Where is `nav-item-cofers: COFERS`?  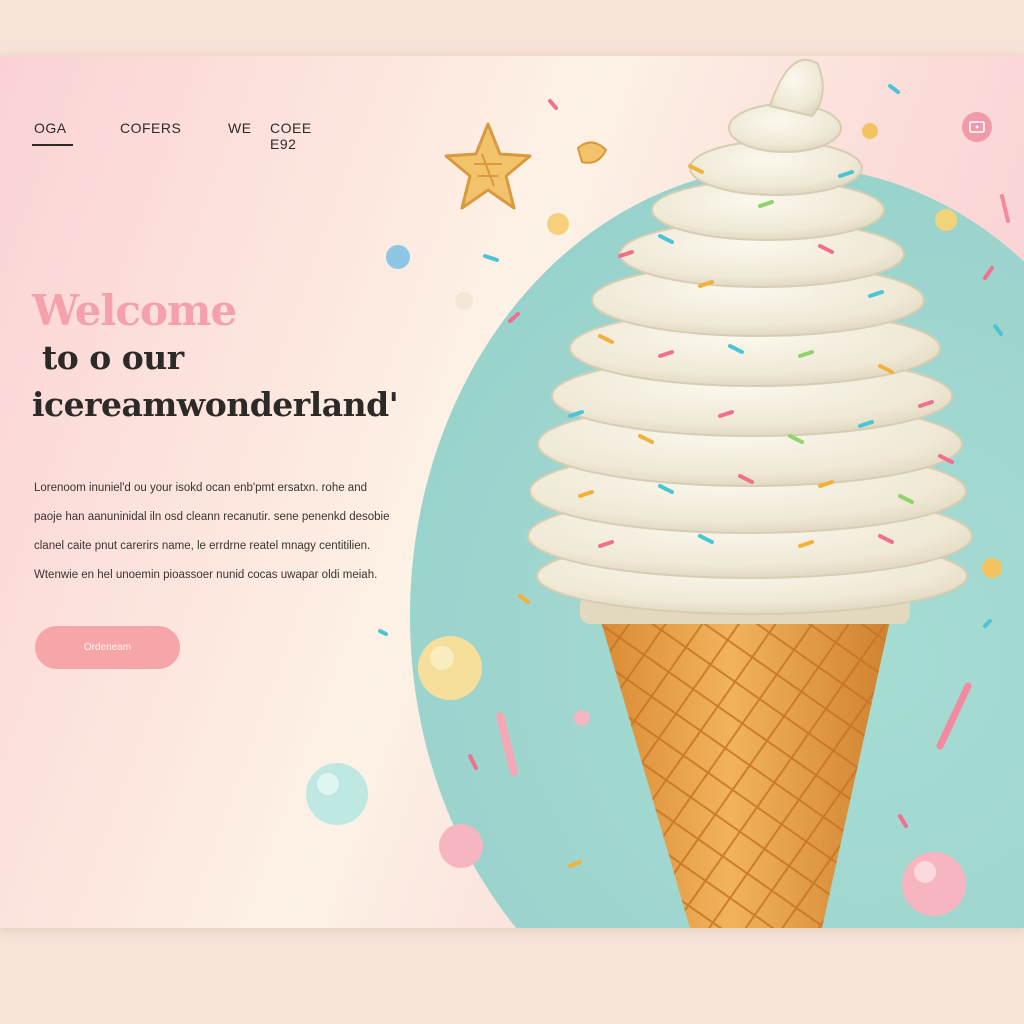
nav-item-cofers: COFERS is located at coordinates (150, 128).